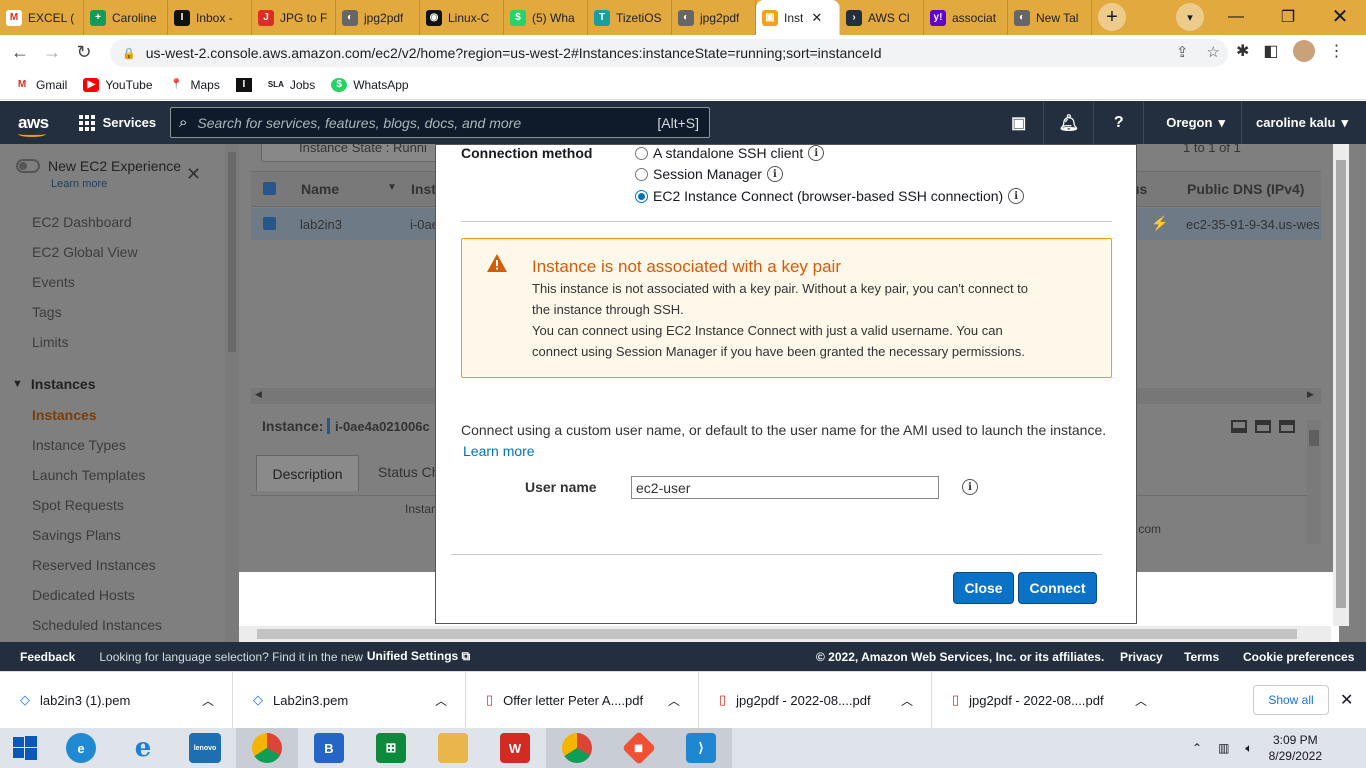  What do you see at coordinates (25, 748) in the screenshot?
I see `start-button` at bounding box center [25, 748].